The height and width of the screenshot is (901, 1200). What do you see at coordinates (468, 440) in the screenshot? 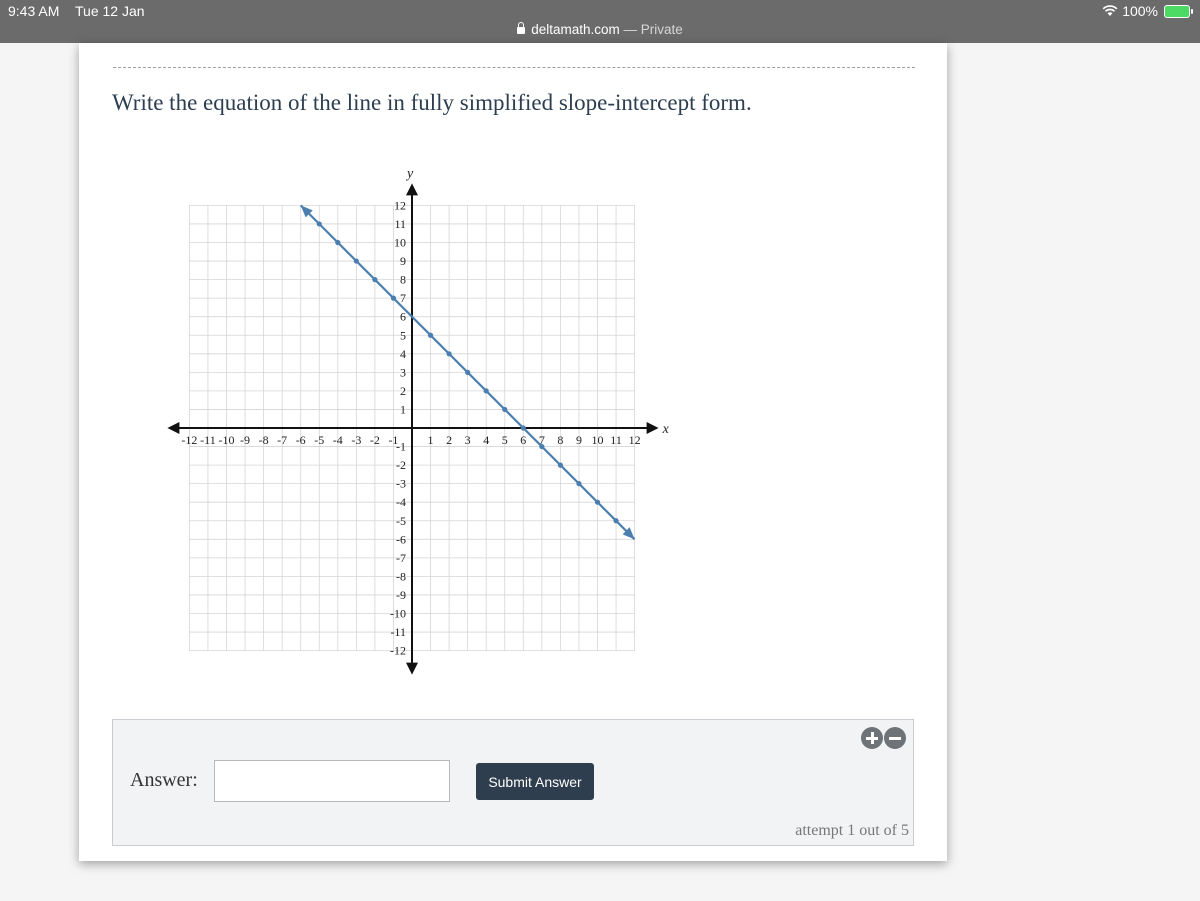
I see `x-tick-label: 3` at bounding box center [468, 440].